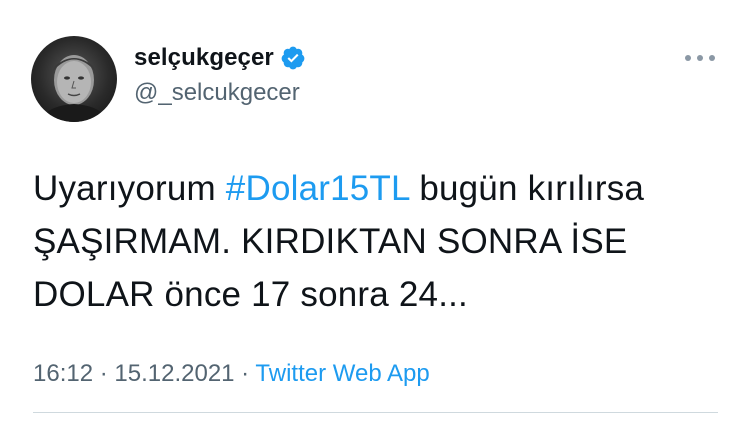 This screenshot has width=750, height=440. I want to click on tweet-meta: 16:12 · 15.12.2021 · Twitter Web App, so click(231, 374).